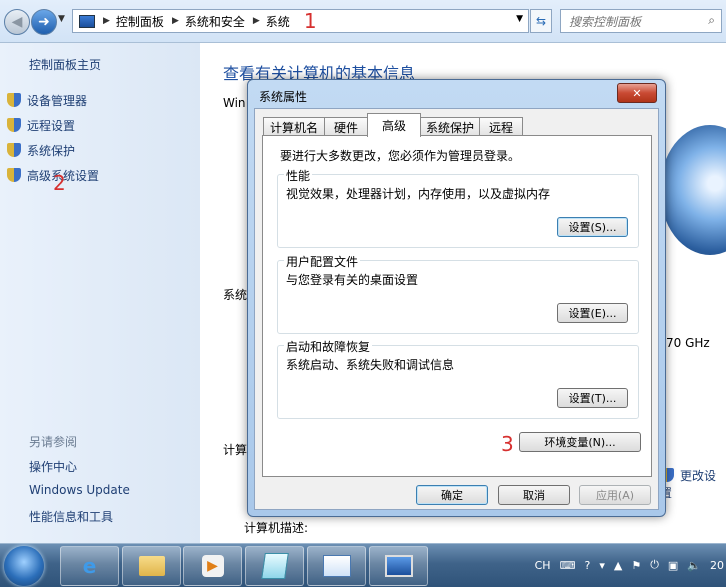 The image size is (726, 587). What do you see at coordinates (215, 21) in the screenshot?
I see `breadcrumb-system-security: 系统和安全` at bounding box center [215, 21].